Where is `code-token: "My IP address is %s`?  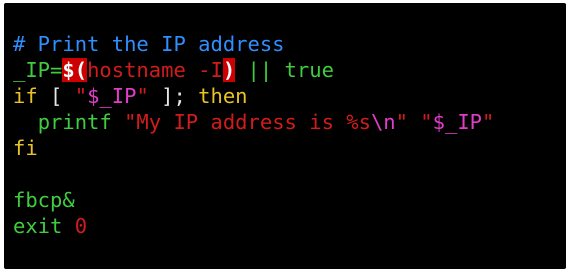 code-token: "My IP address is %s is located at coordinates (241, 122).